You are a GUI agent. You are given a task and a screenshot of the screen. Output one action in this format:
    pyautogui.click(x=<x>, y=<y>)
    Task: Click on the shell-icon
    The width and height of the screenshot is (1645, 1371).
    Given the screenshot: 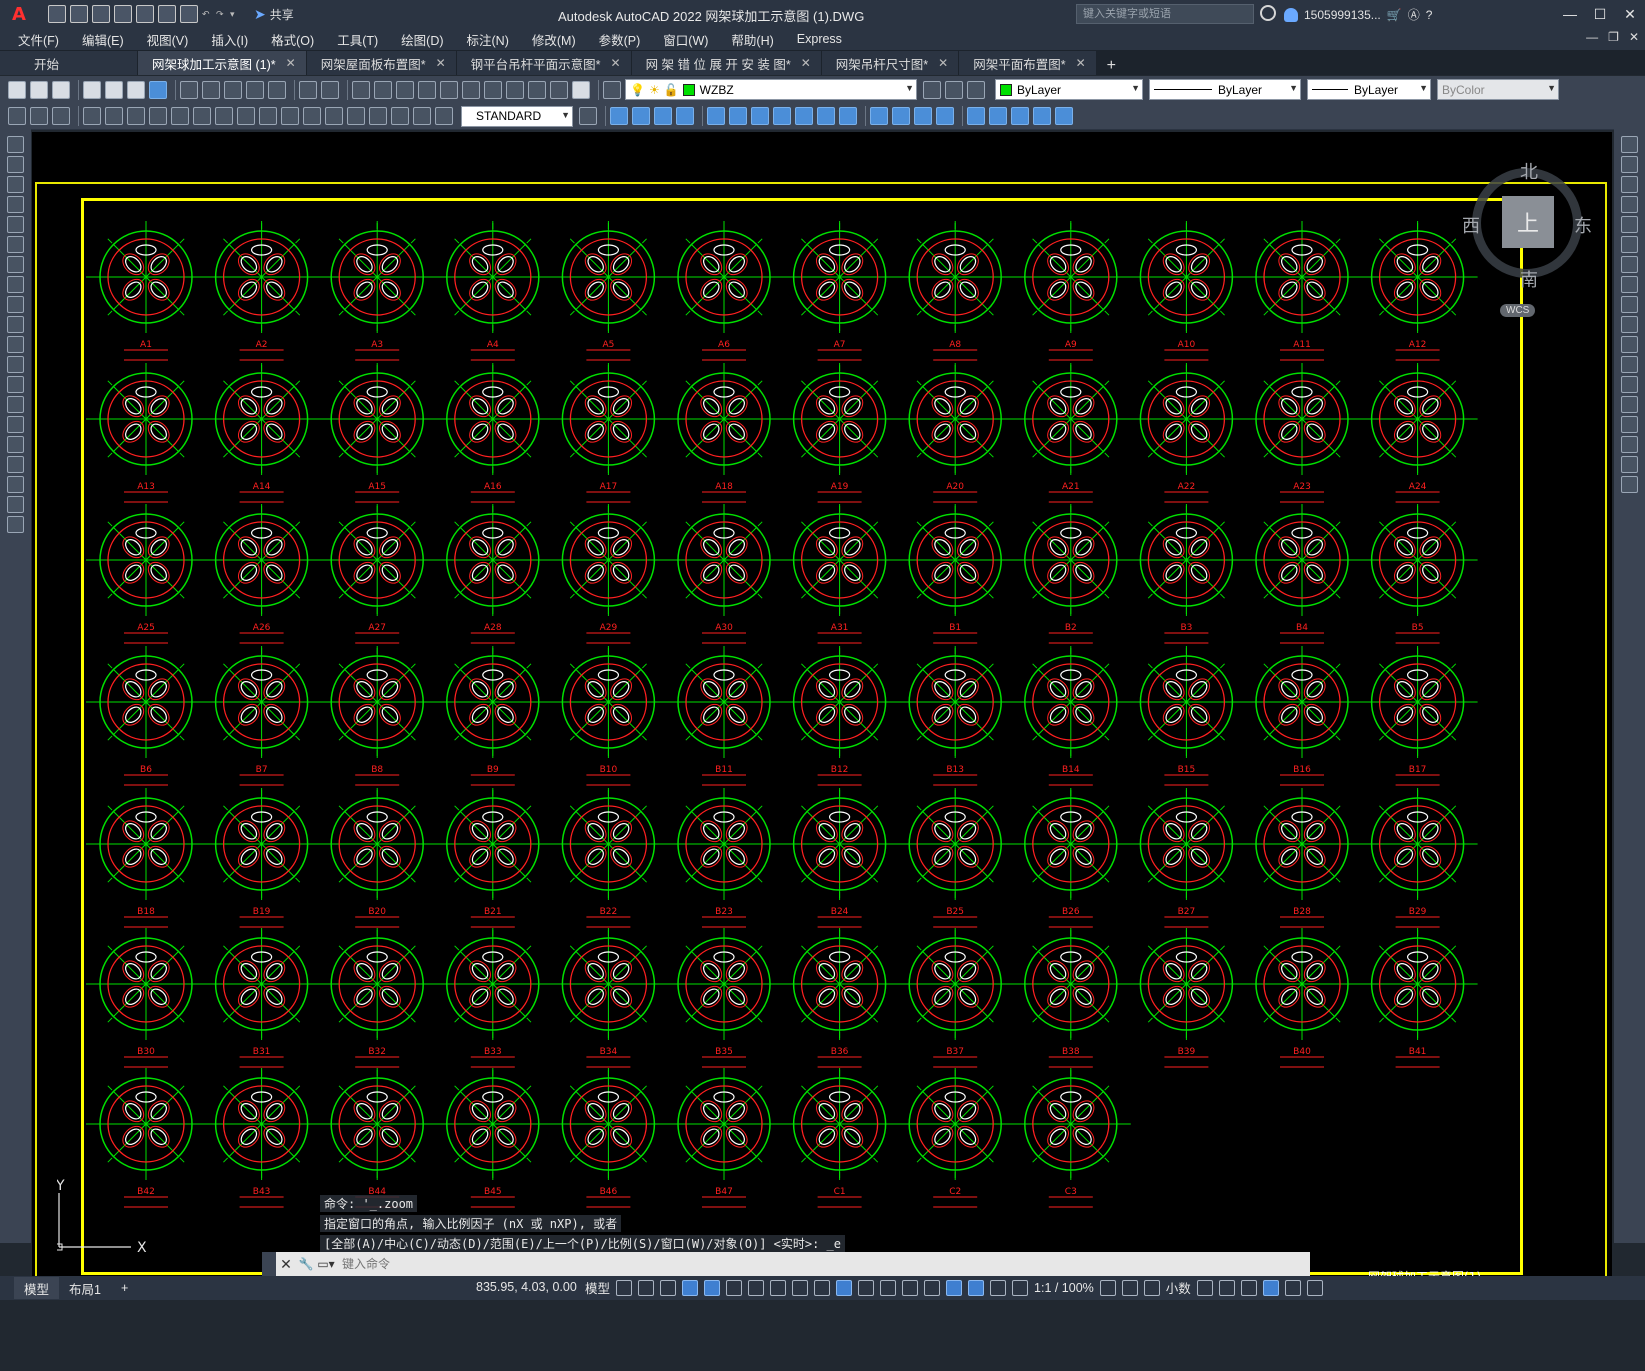 What is the action you would take?
    pyautogui.click(x=1020, y=116)
    